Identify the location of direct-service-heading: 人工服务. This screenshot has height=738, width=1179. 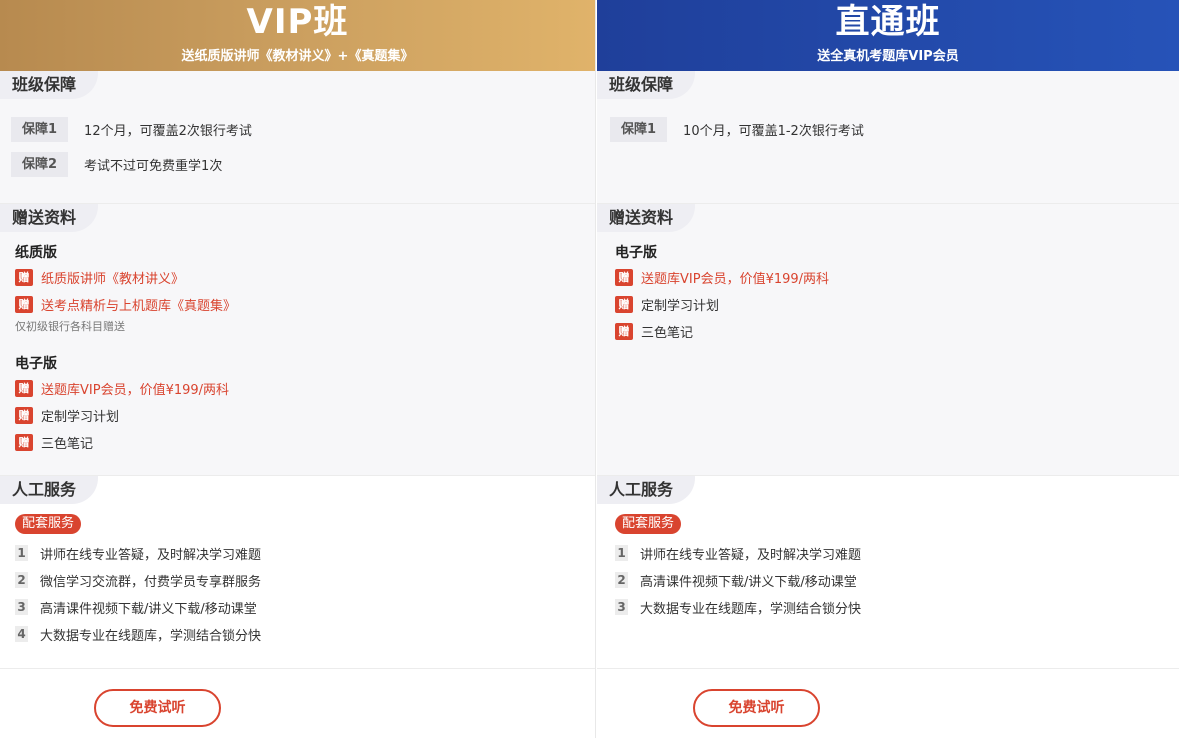
(646, 490).